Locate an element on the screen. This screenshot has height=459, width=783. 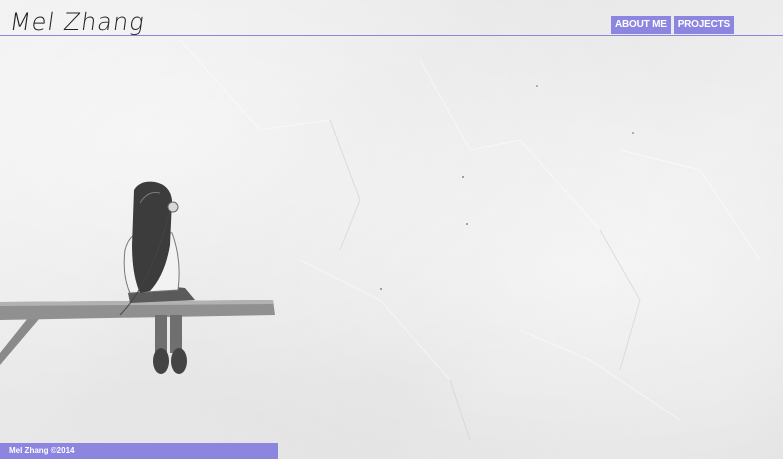
girl-on-plank-illustration is located at coordinates (137, 277).